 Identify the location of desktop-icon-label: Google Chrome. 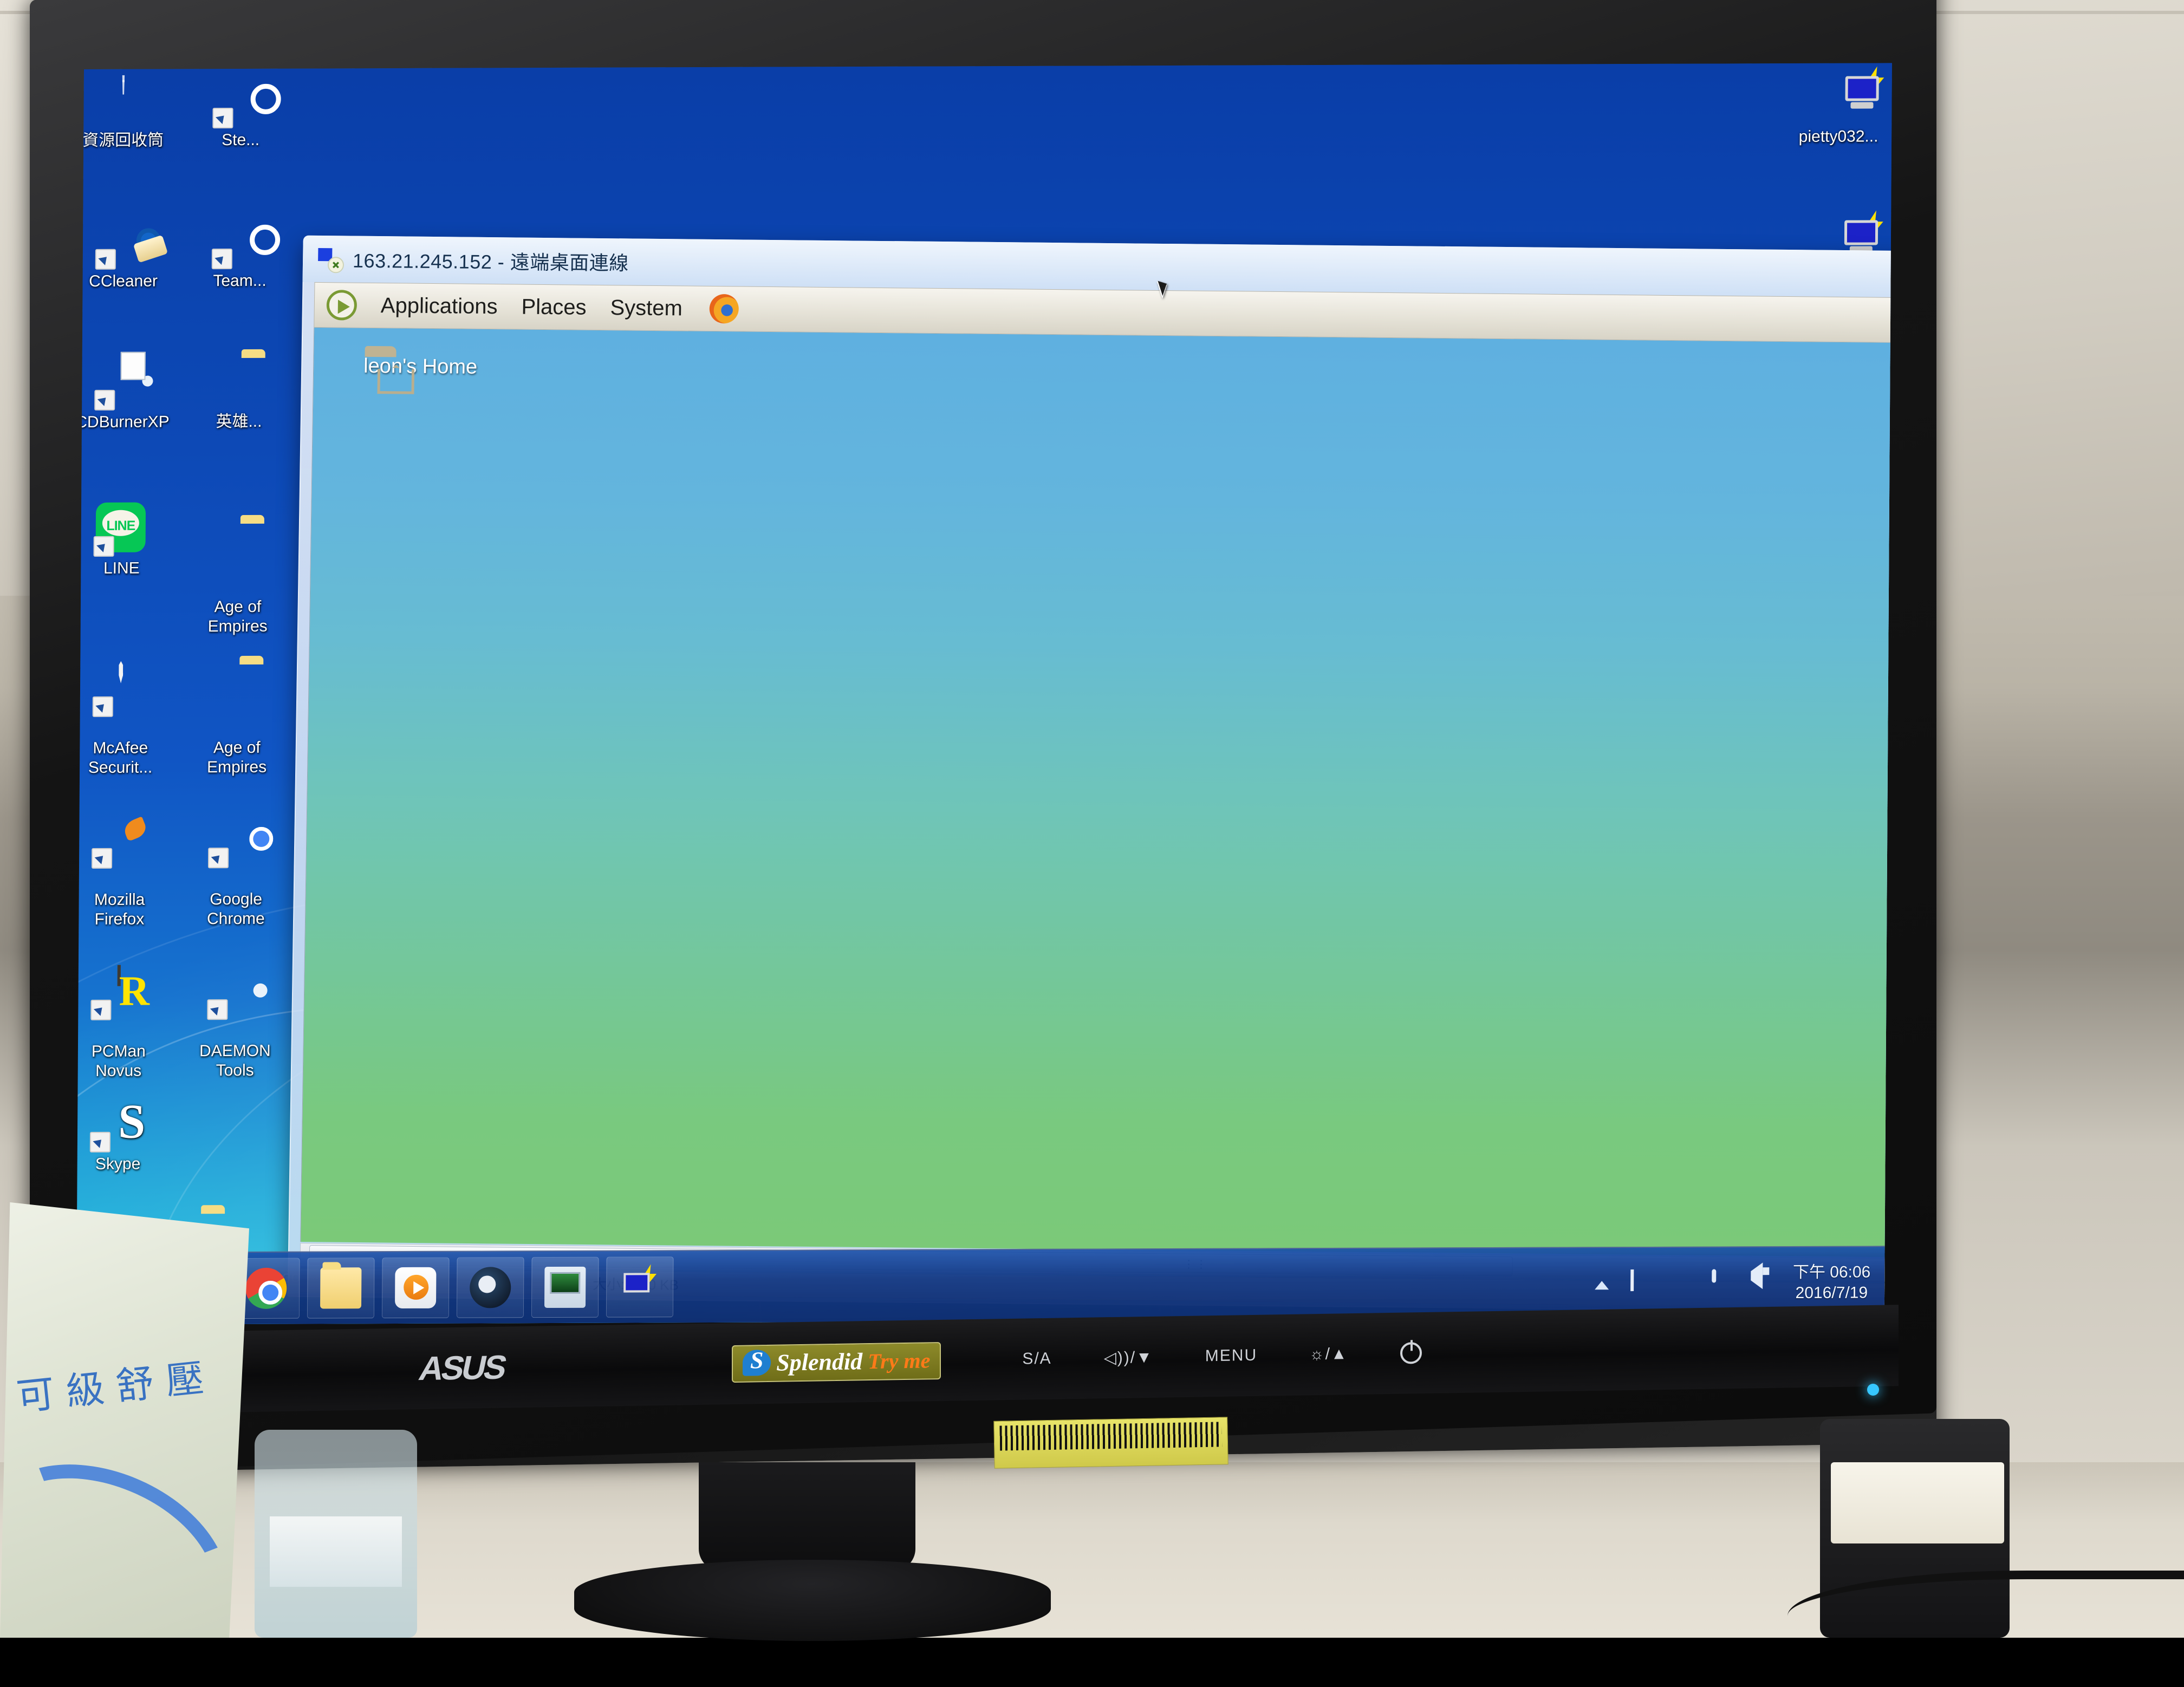
(235, 909).